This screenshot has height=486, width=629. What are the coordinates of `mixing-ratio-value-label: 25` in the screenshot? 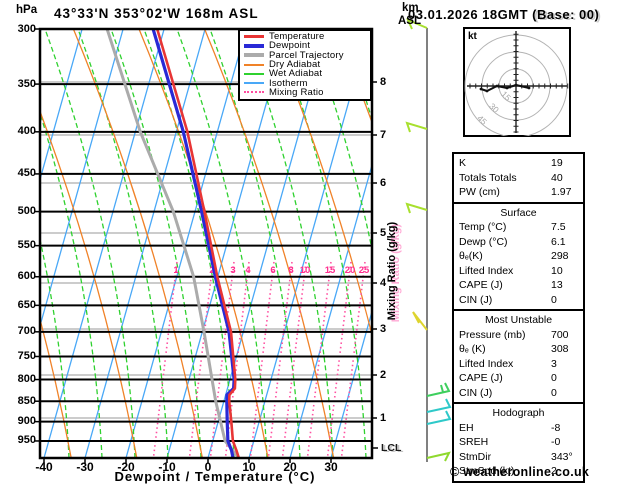 It's located at (364, 270).